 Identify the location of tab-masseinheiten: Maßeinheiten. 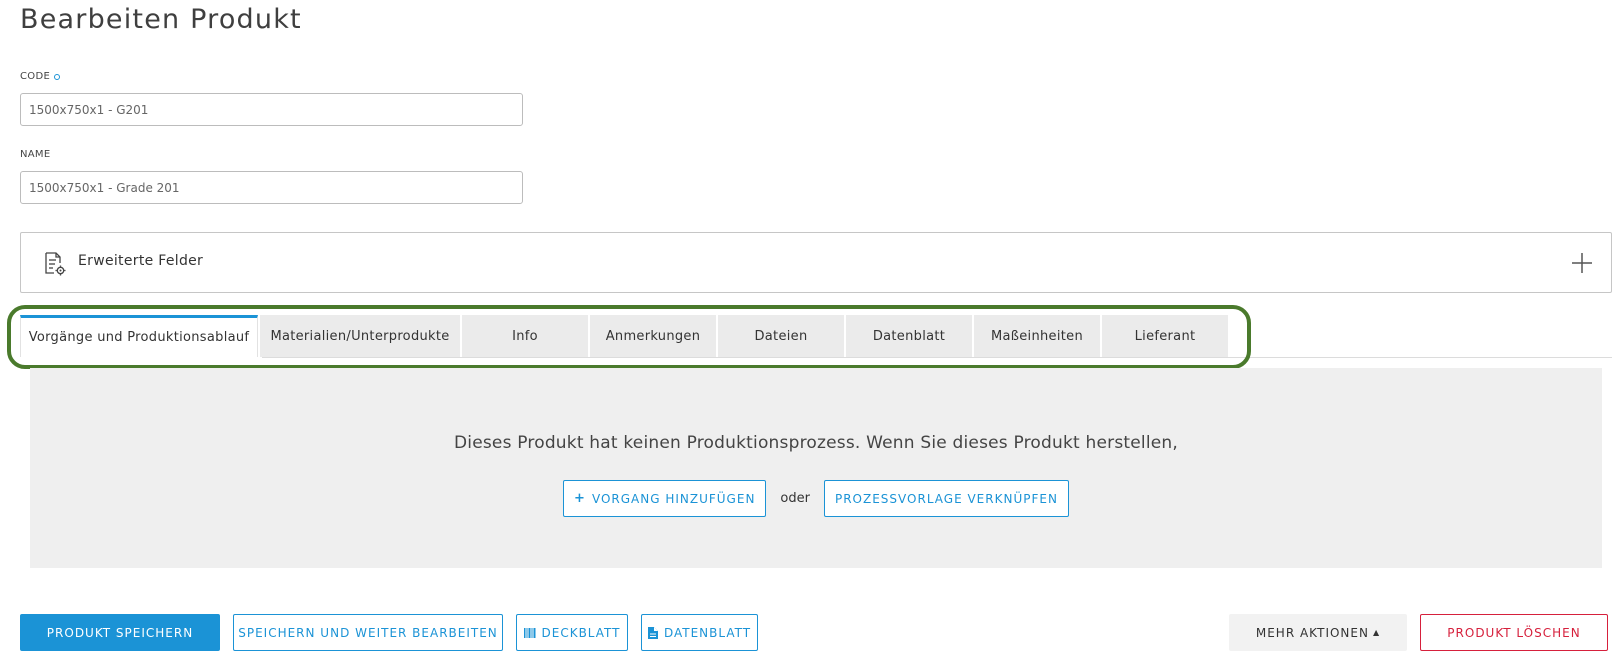
(1037, 336).